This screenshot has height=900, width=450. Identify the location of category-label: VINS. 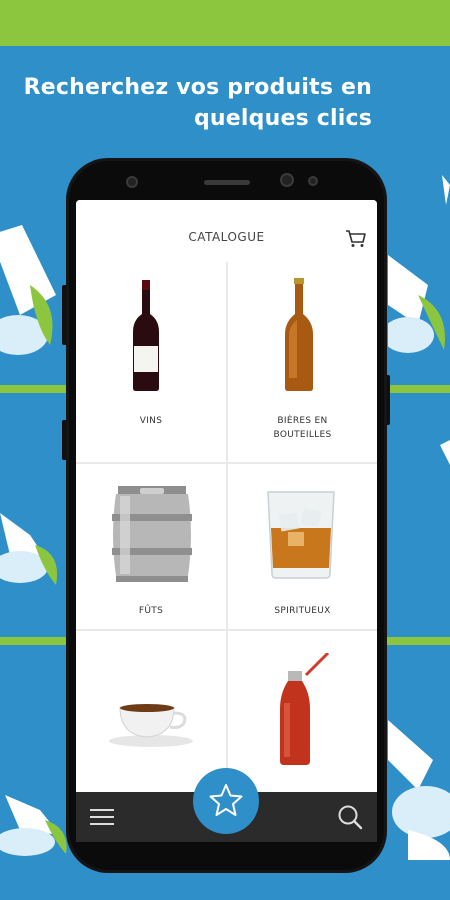
(151, 421).